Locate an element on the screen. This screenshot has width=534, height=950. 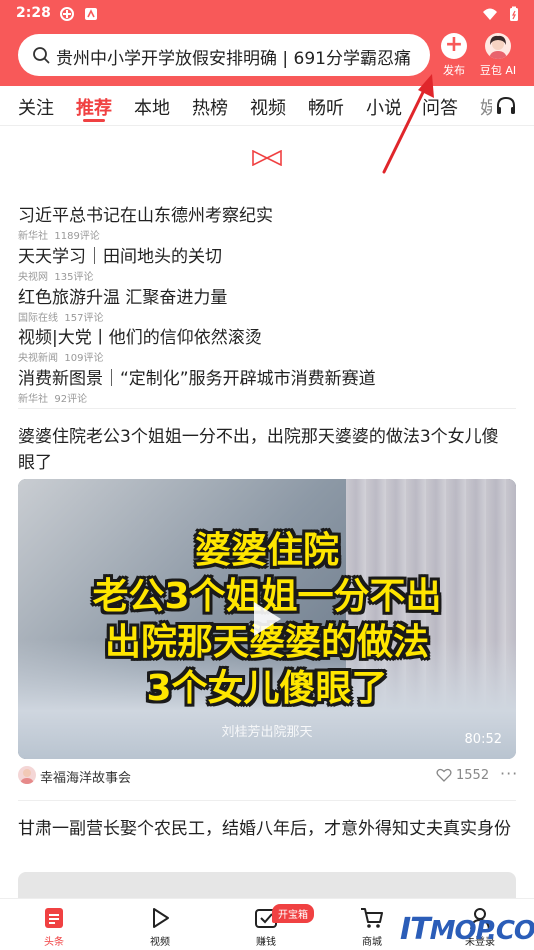
headline-meta: 国际在线 157评论 is located at coordinates (61, 318).